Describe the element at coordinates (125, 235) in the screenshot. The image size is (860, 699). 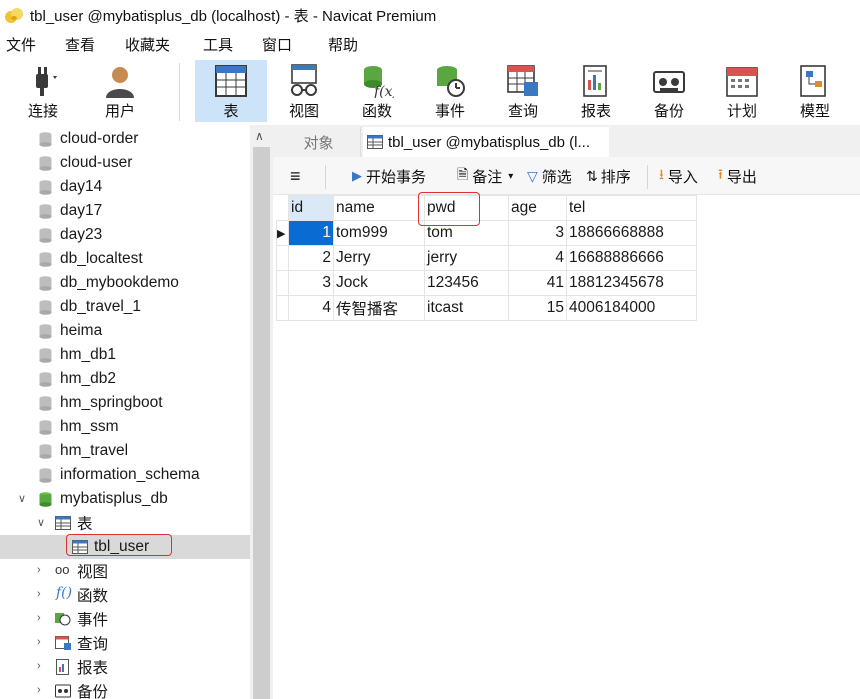
I see `tree-item-db: day23` at that location.